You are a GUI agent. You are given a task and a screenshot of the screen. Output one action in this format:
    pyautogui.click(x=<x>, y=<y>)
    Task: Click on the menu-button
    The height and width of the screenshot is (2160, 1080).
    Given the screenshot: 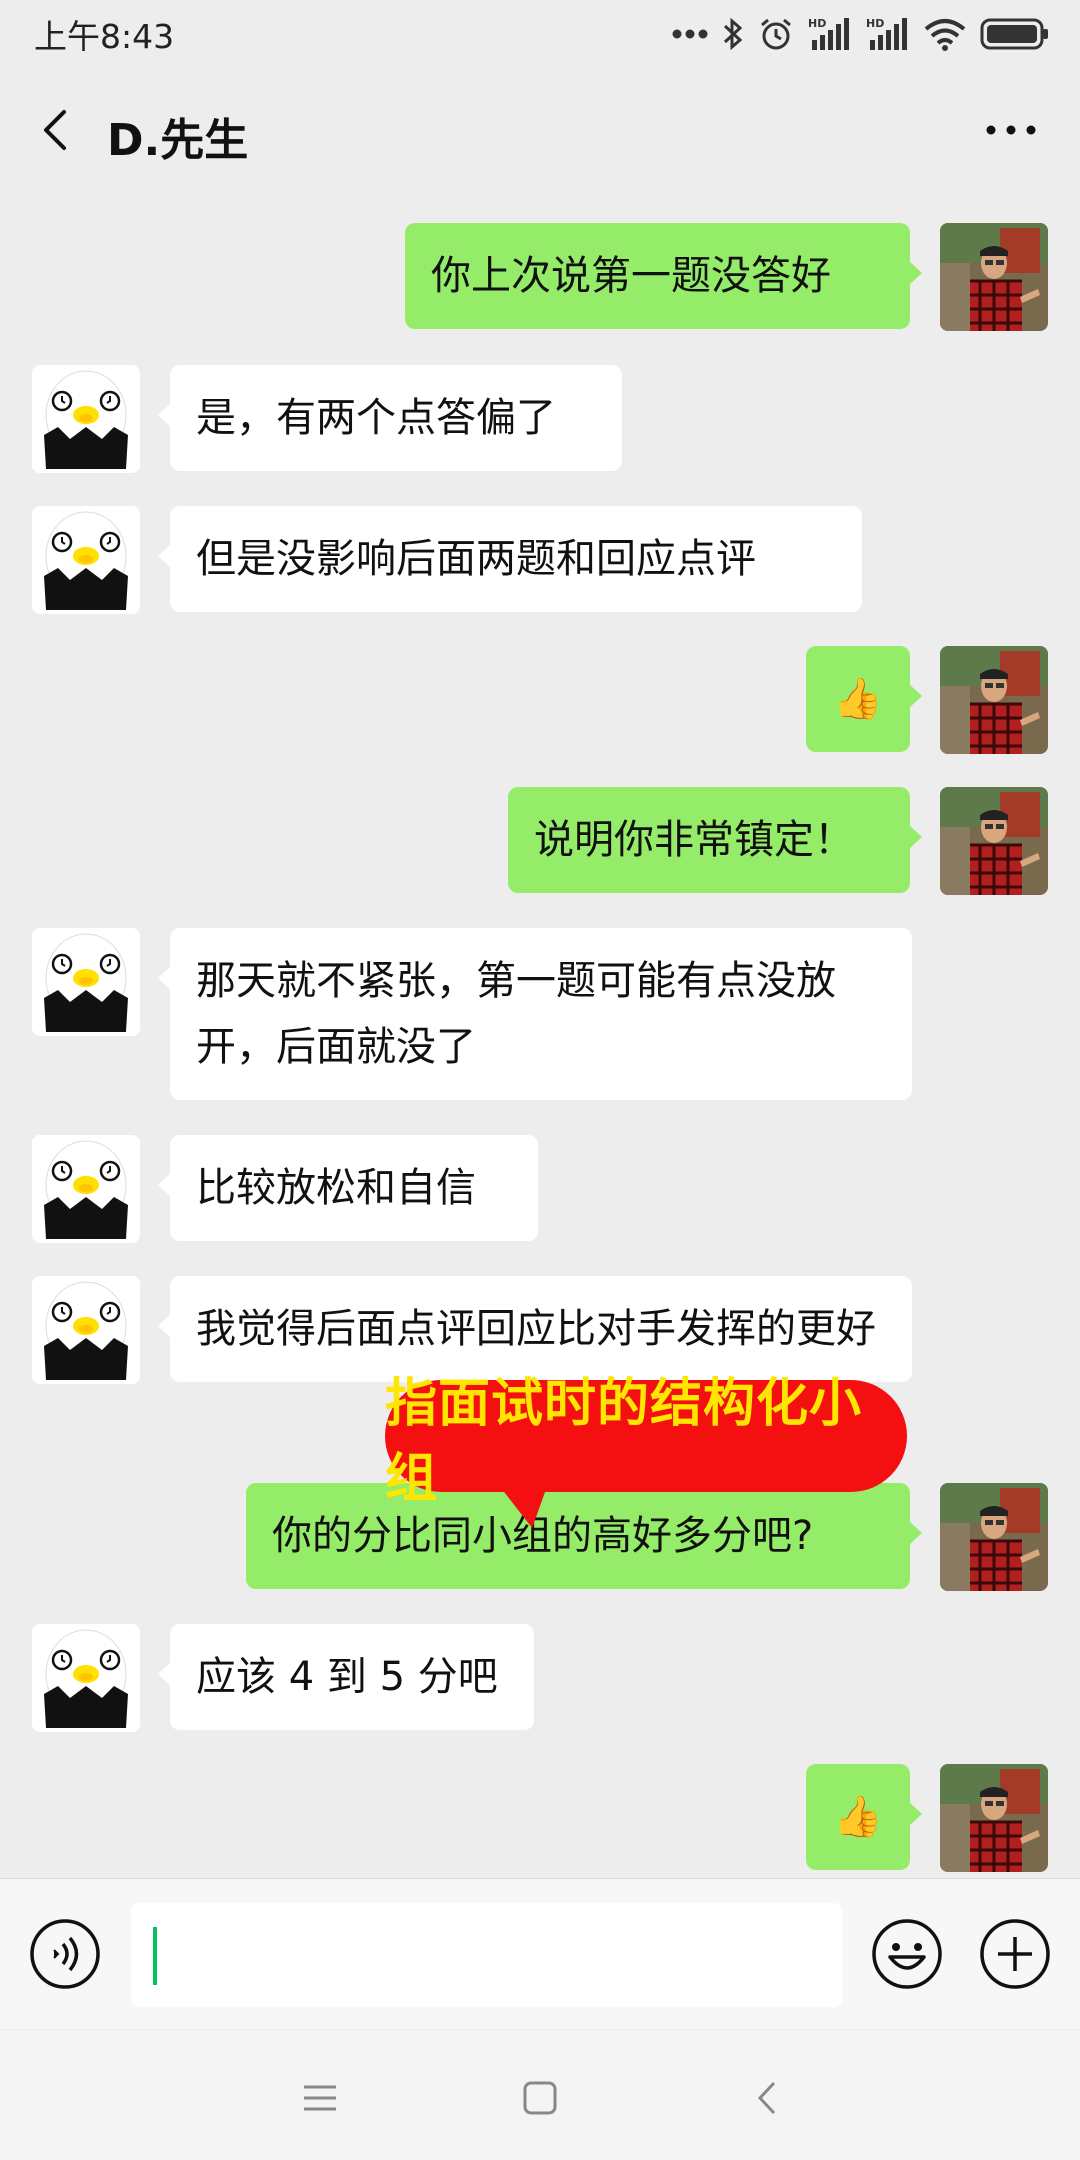 What is the action you would take?
    pyautogui.click(x=320, y=2098)
    